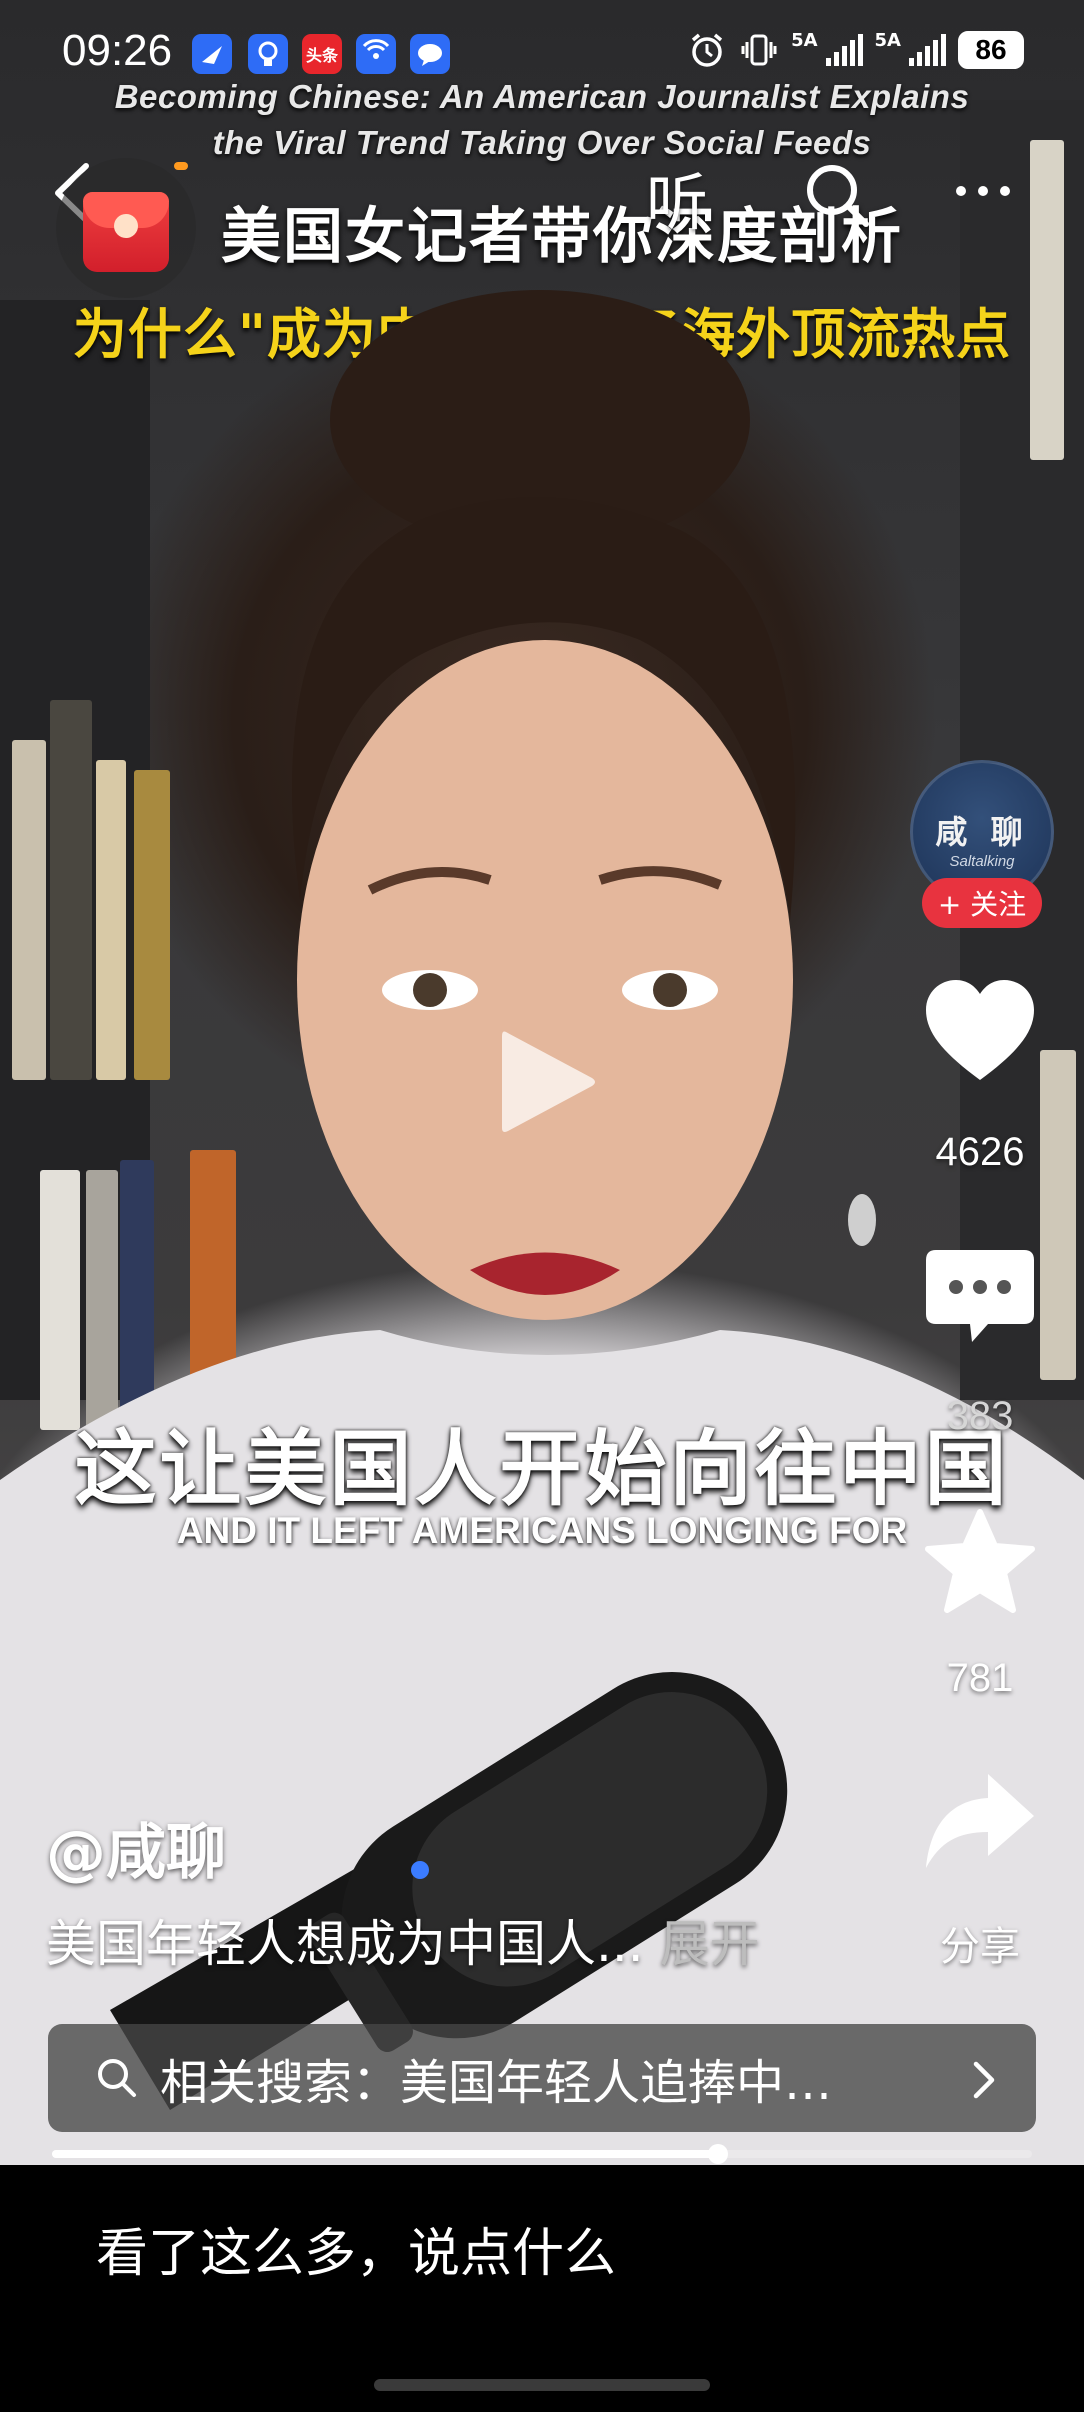 This screenshot has width=1084, height=2412. I want to click on like-button, so click(980, 1031).